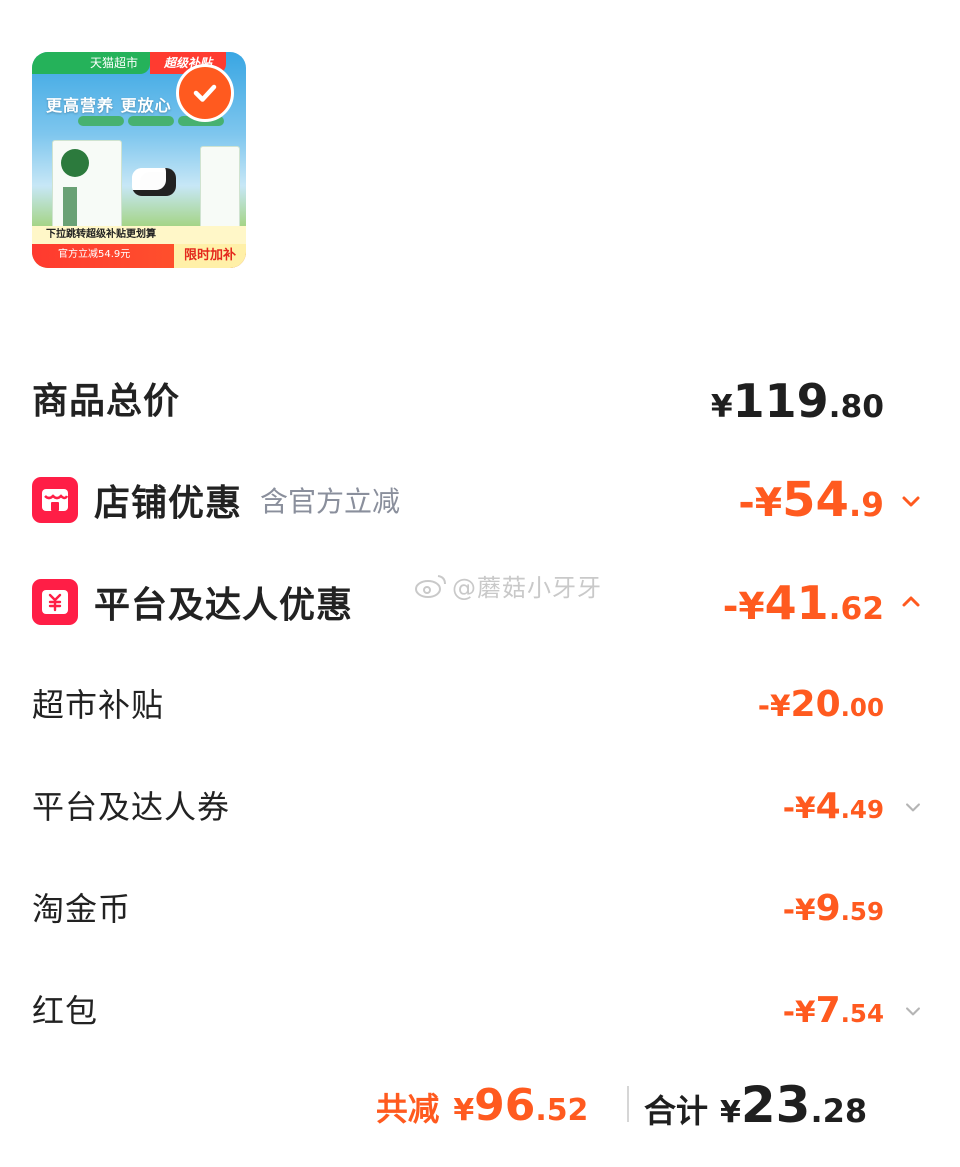 This screenshot has width=960, height=1167. What do you see at coordinates (815, 500) in the screenshot?
I see `store-discount-int: 54` at bounding box center [815, 500].